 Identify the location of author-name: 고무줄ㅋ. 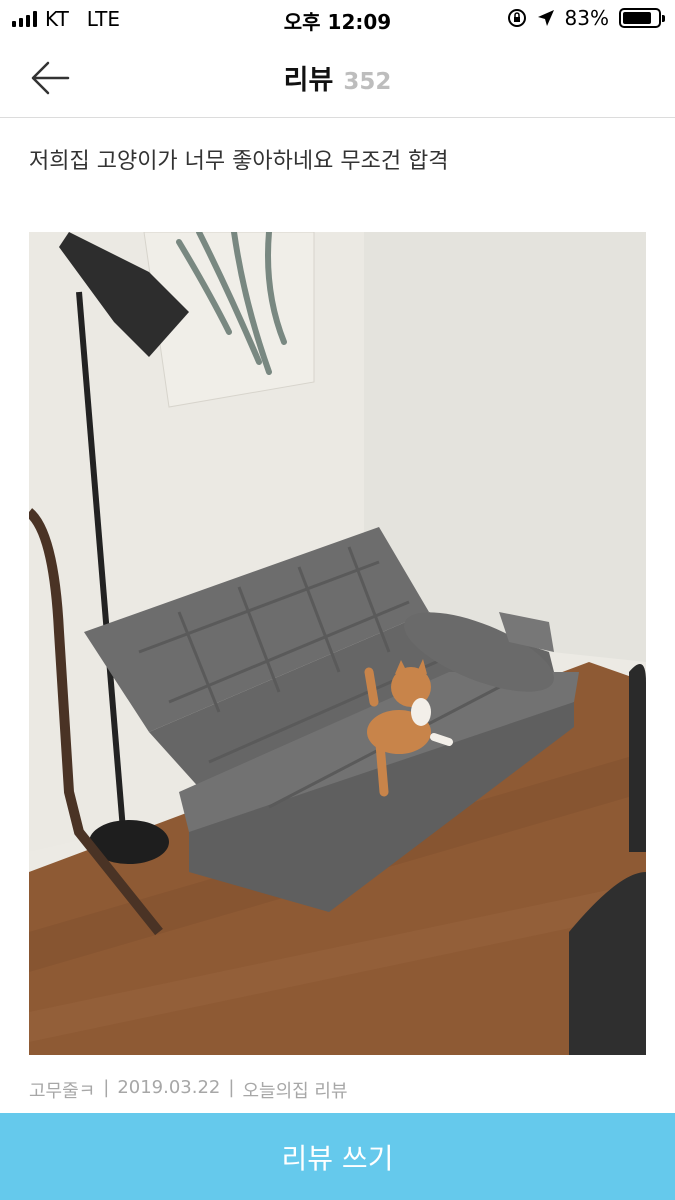
(62, 1091).